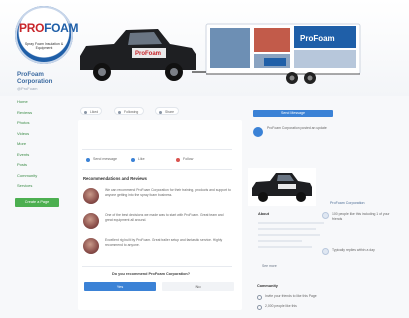  Describe the element at coordinates (131, 112) in the screenshot. I see `following-label: Following` at that location.